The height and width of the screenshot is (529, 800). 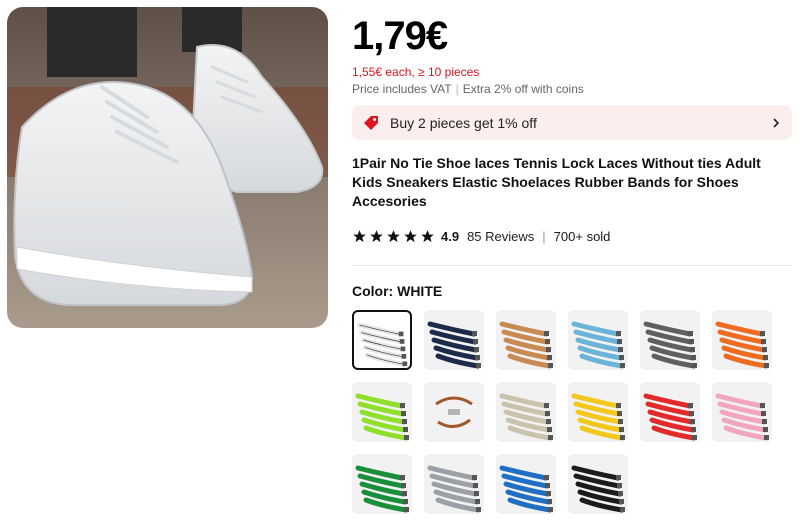 I want to click on coins-text: Extra 2% off with coins, so click(x=523, y=89).